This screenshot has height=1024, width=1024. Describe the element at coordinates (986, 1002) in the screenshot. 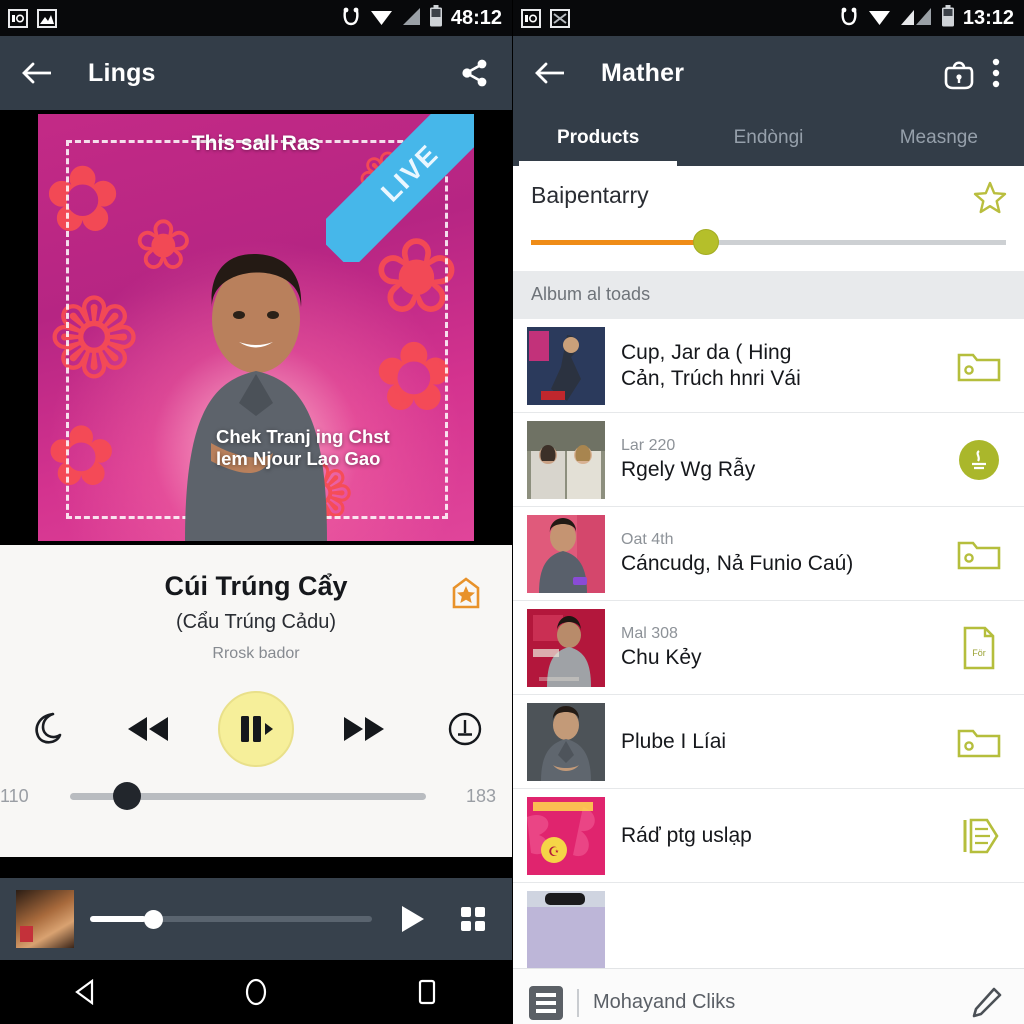

I see `pencil-icon` at that location.